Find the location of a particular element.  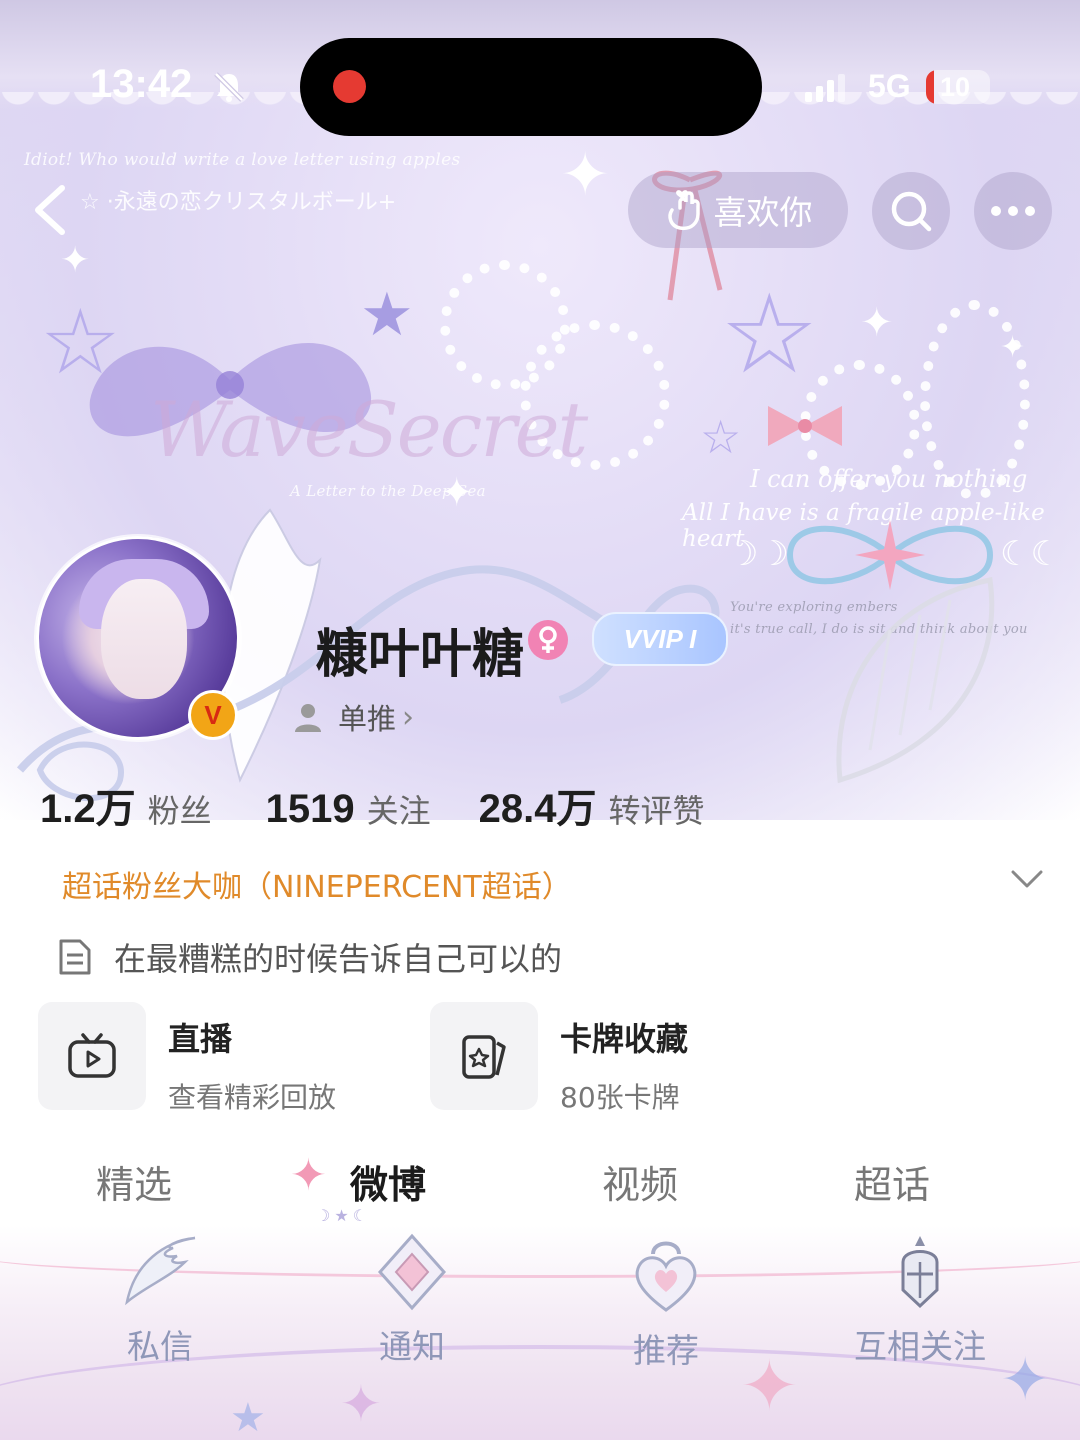

knight-helmet-icon is located at coordinates (920, 1272).